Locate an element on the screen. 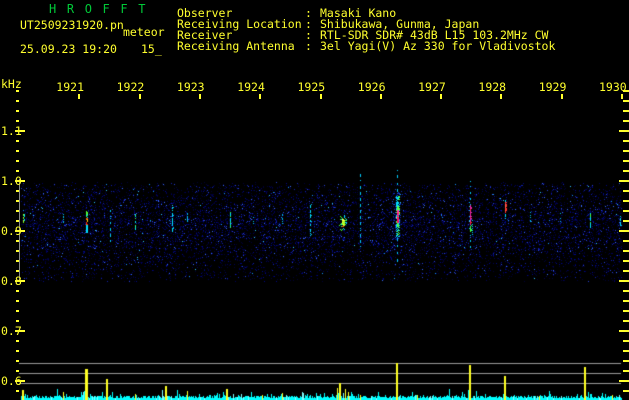  info-label-antenna: Receiving Antenna is located at coordinates (236, 46).